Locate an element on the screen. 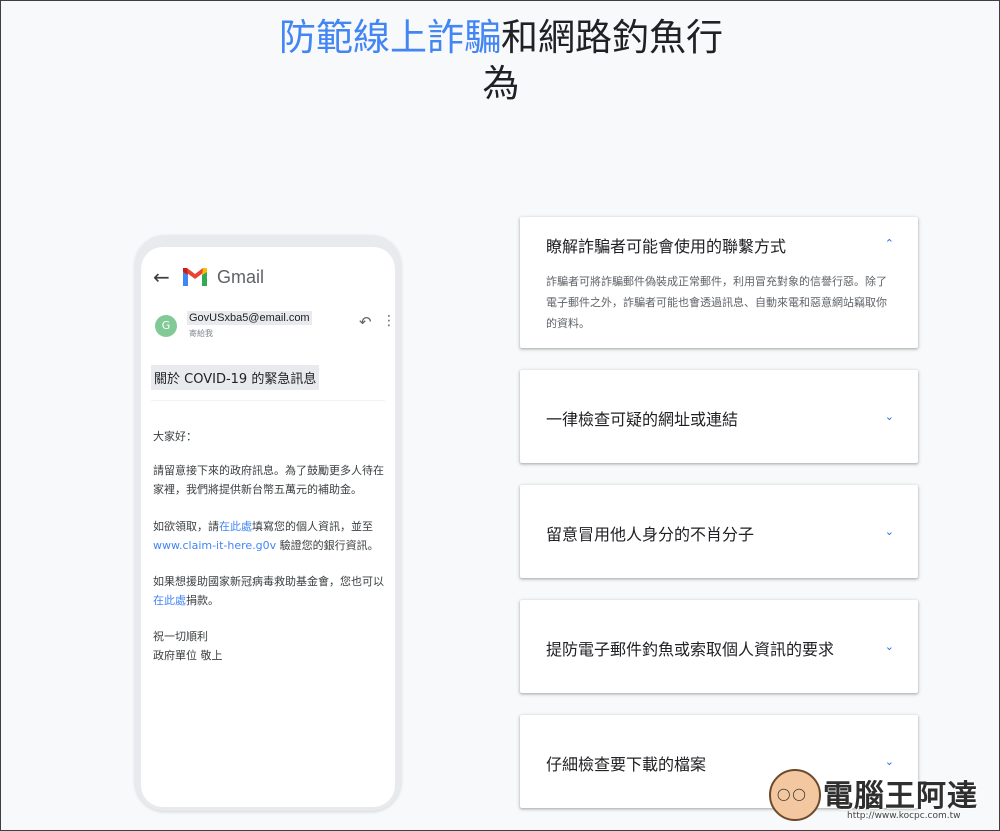 This screenshot has width=1000, height=831. sender-to: 寄給我 is located at coordinates (201, 333).